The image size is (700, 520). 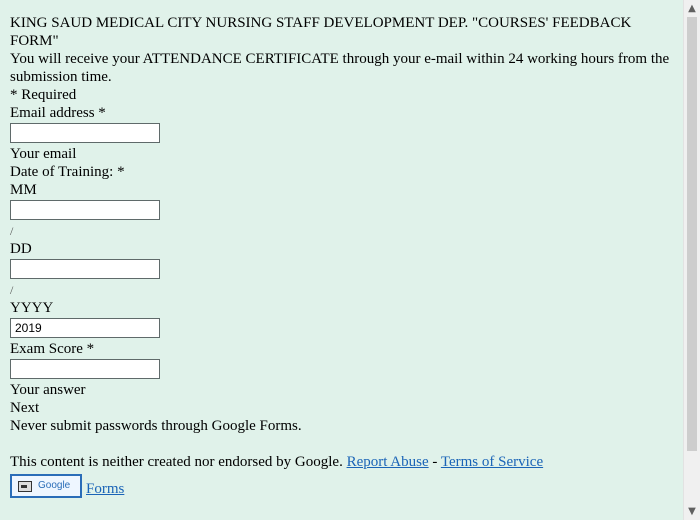 What do you see at coordinates (48, 390) in the screenshot?
I see `exam-score-hint: Your answer` at bounding box center [48, 390].